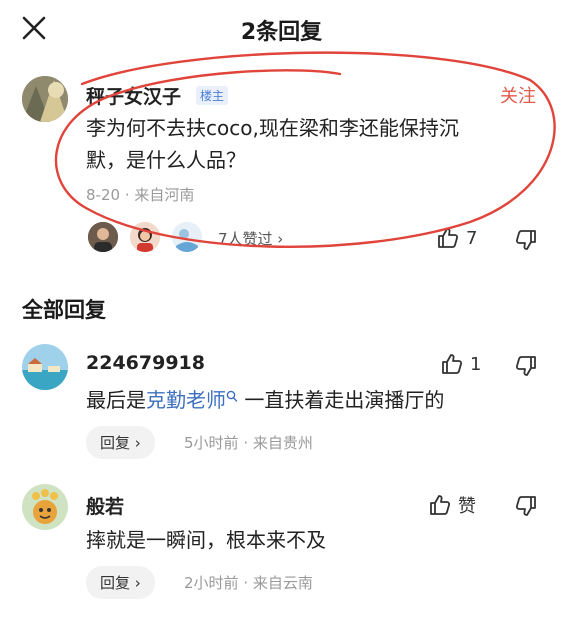 This screenshot has width=563, height=640. I want to click on comment-location: 来自河南, so click(164, 195).